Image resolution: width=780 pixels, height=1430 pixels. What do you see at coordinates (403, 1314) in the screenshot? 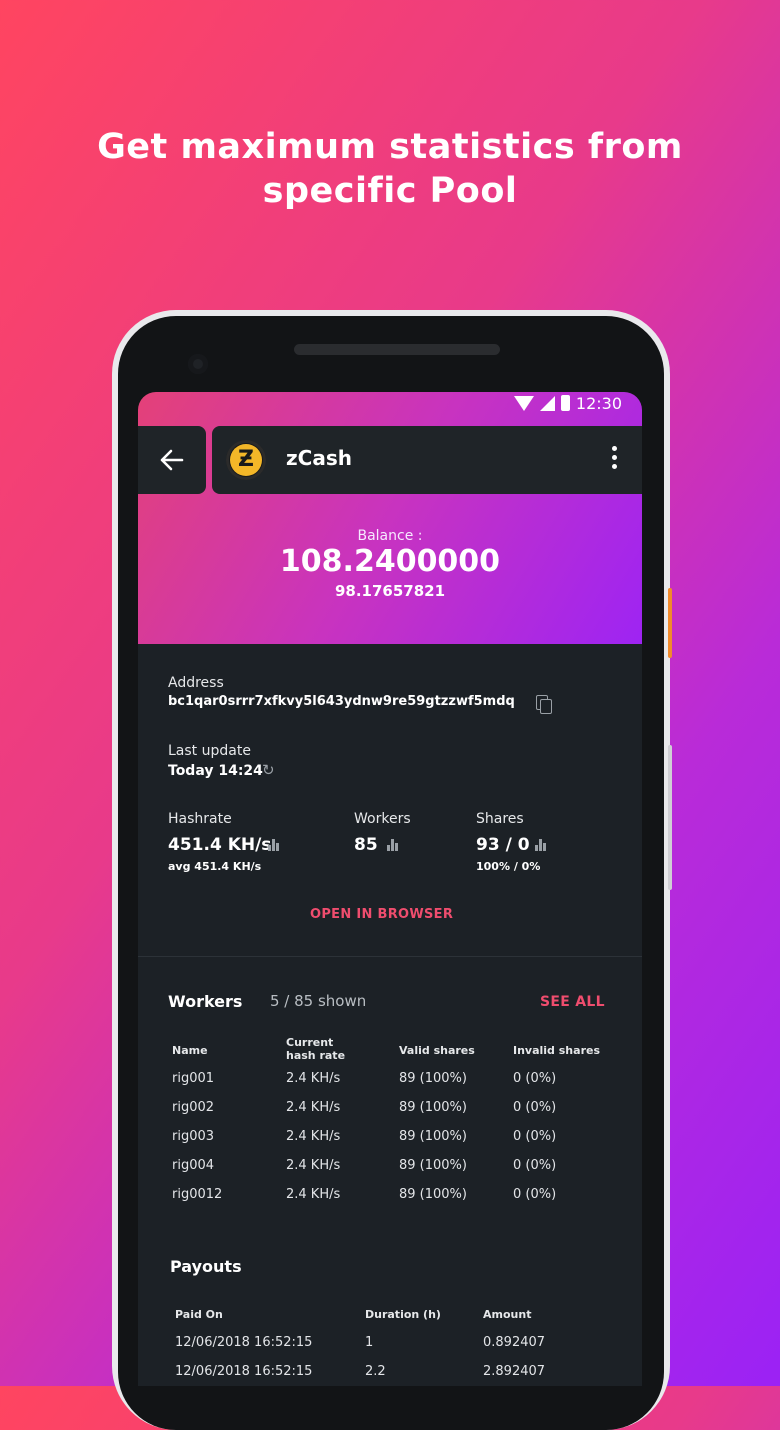
I see `column-header-duration: Duration (h)` at bounding box center [403, 1314].